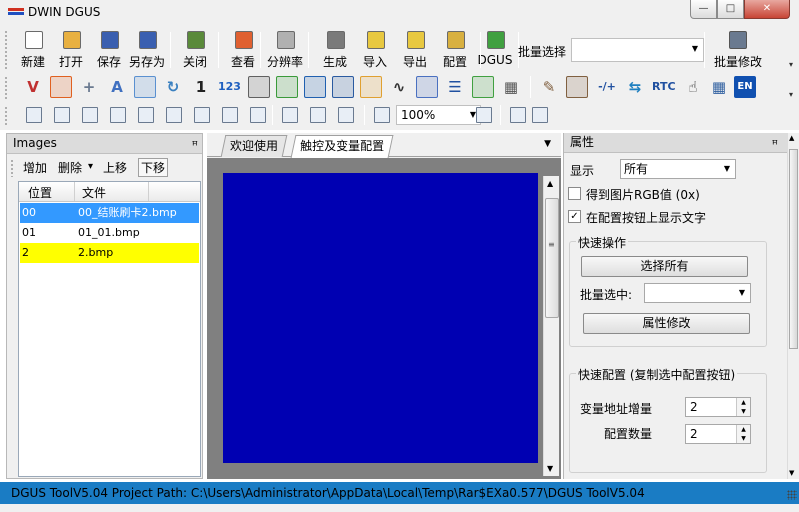 Image resolution: width=799 pixels, height=512 pixels. What do you see at coordinates (230, 115) in the screenshot?
I see `same-width-icon` at bounding box center [230, 115].